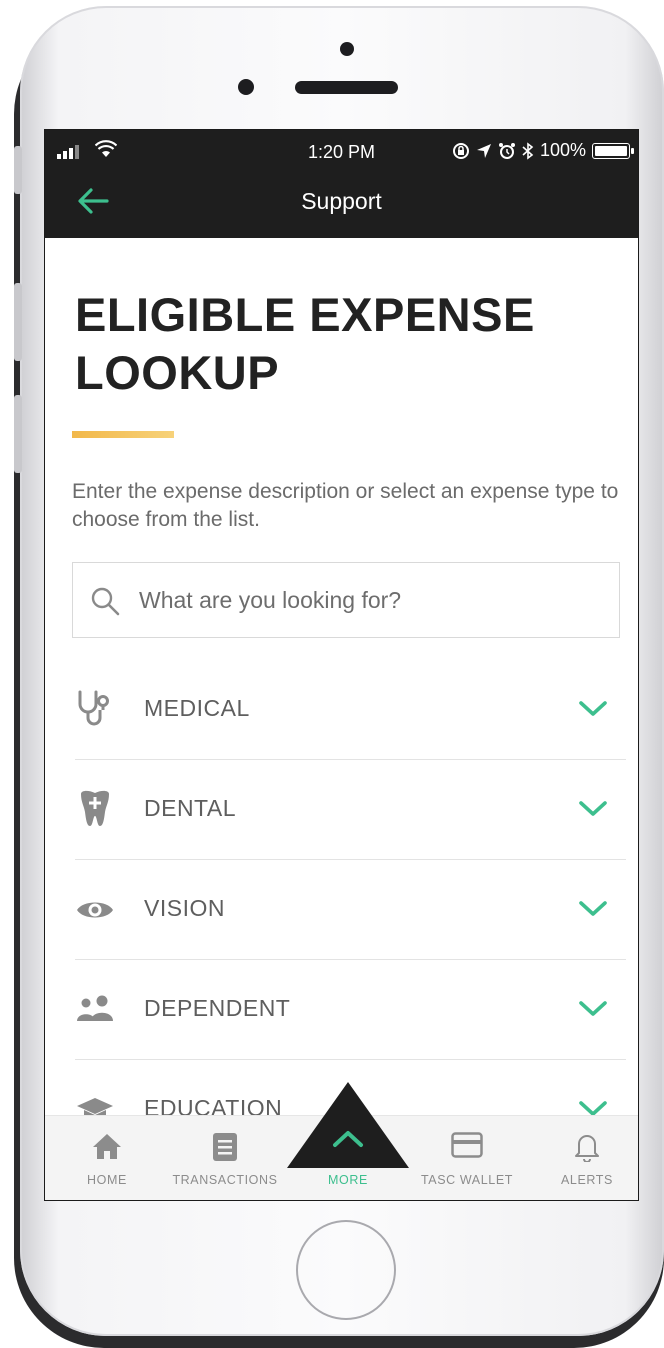 The width and height of the screenshot is (664, 1348). I want to click on rotation-lock-icon, so click(460, 150).